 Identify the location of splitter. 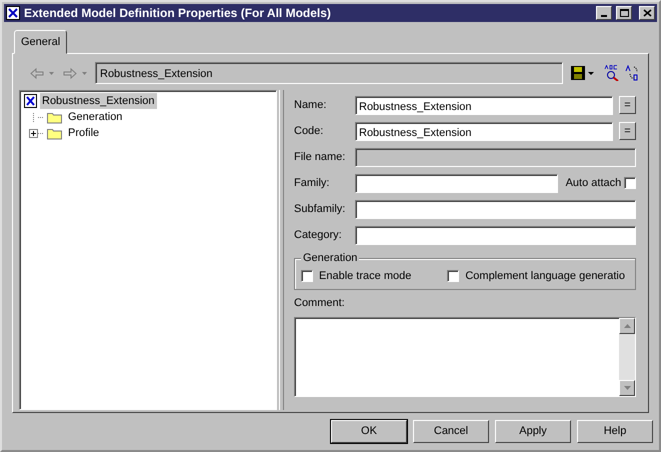
(281, 250).